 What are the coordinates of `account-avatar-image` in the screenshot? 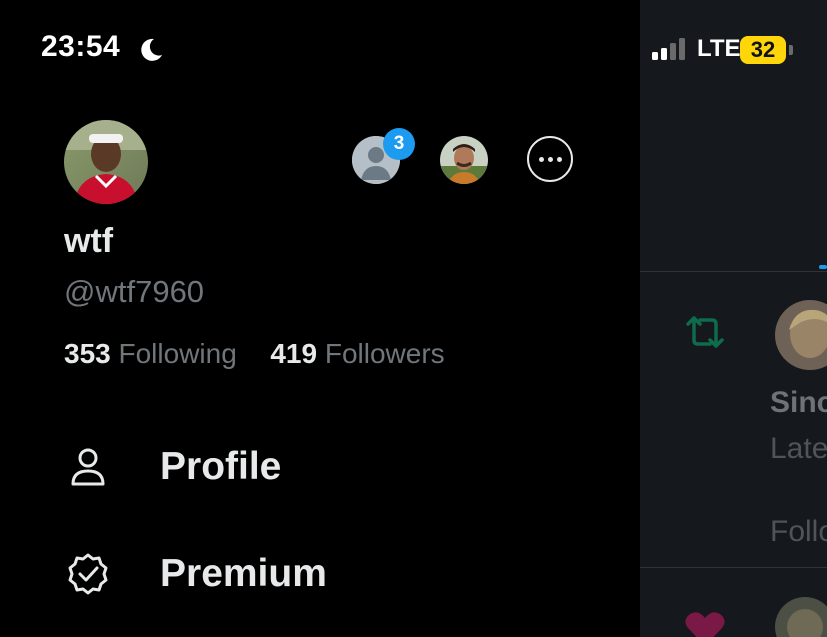 It's located at (464, 160).